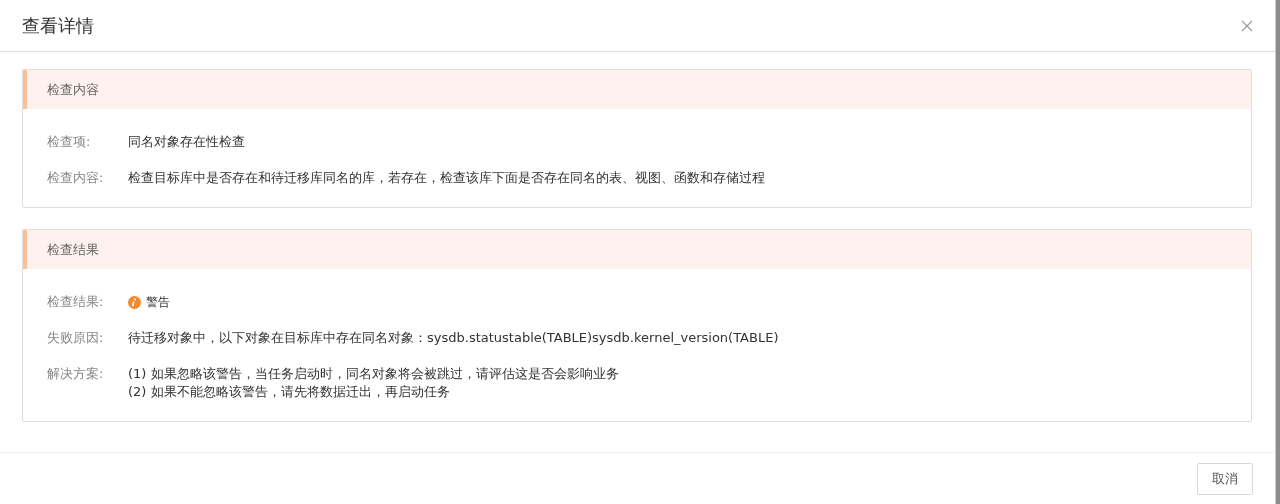 The image size is (1280, 504). What do you see at coordinates (446, 178) in the screenshot?
I see `field-value: 检查目标库中是否存在和待迁移库同名的库，若存在，检查该库下面是否存在同名的表、视图、函数和存储过程` at bounding box center [446, 178].